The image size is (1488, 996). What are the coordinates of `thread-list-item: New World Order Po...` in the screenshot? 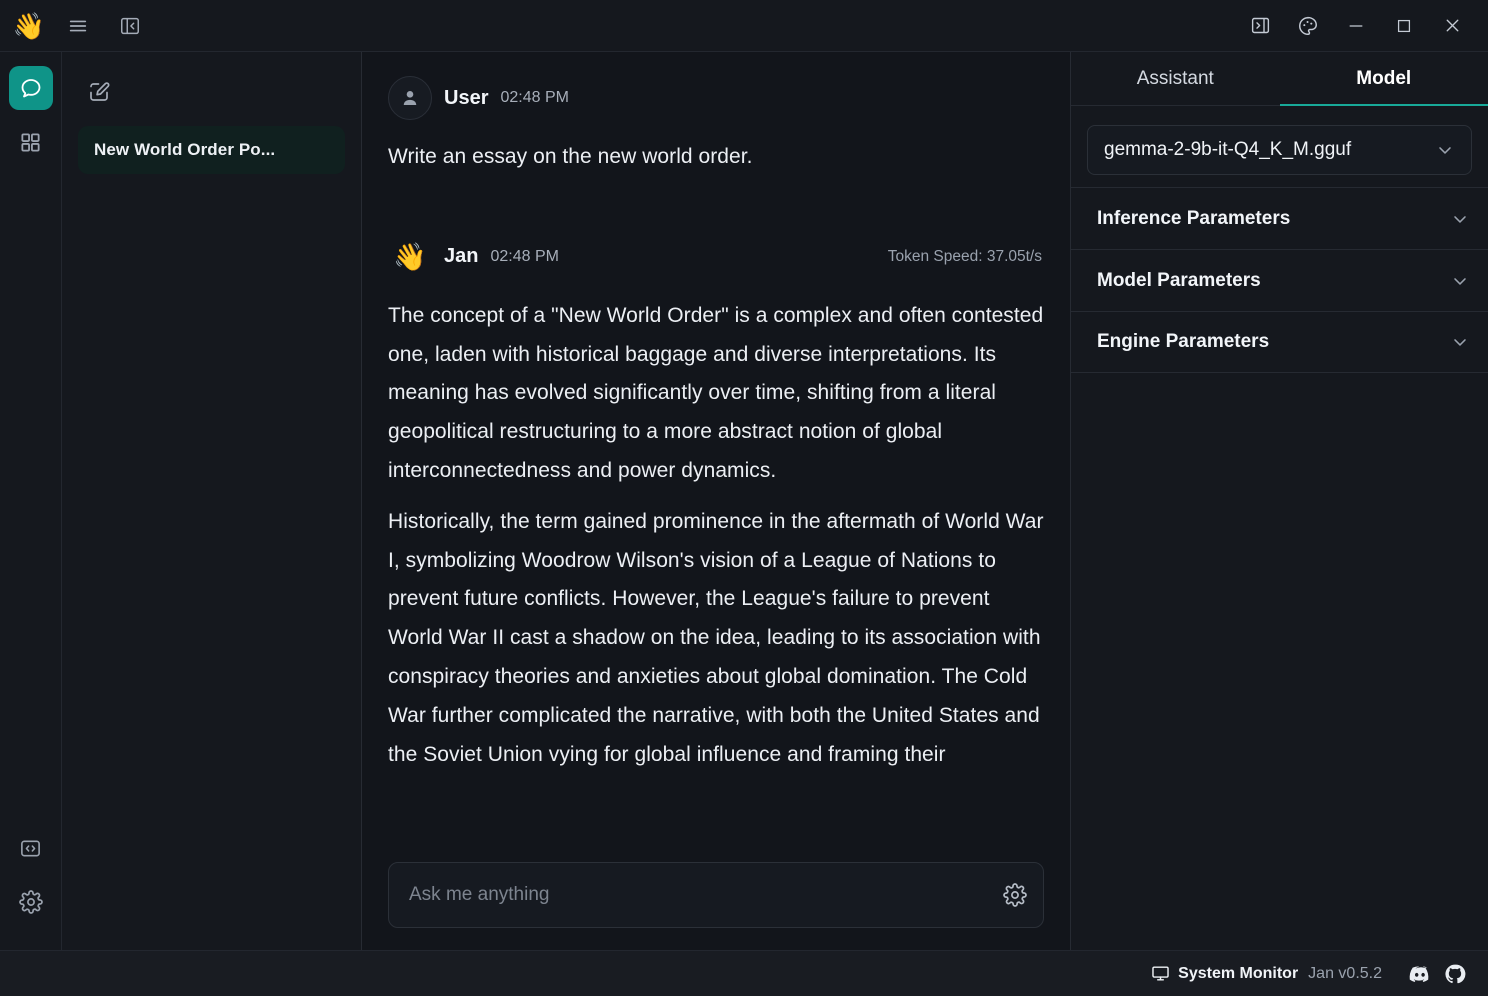 It's located at (211, 150).